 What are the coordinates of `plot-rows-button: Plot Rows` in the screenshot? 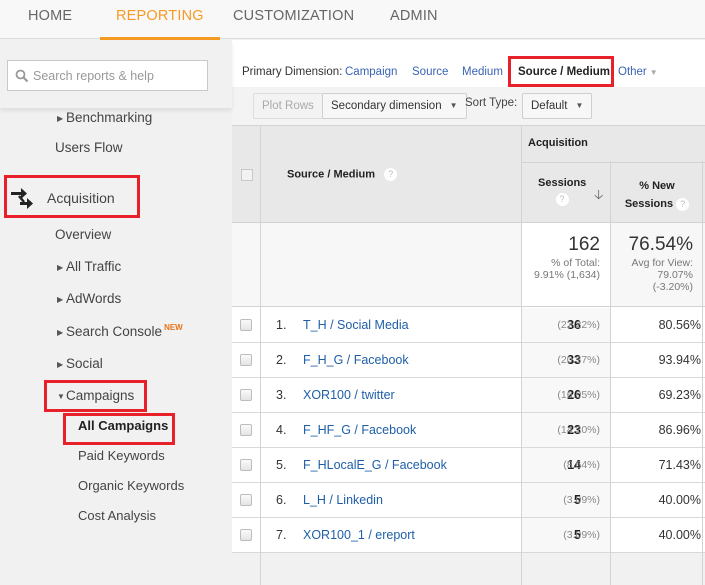 It's located at (288, 106).